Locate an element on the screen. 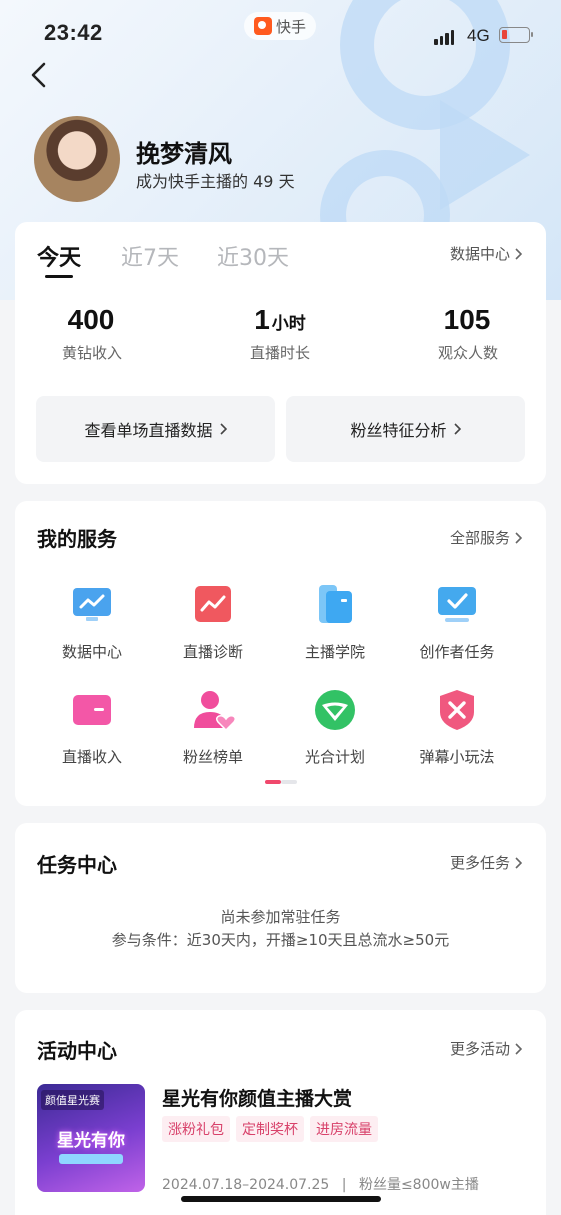  poster-tag: 颜值星光赛 is located at coordinates (72, 1100).